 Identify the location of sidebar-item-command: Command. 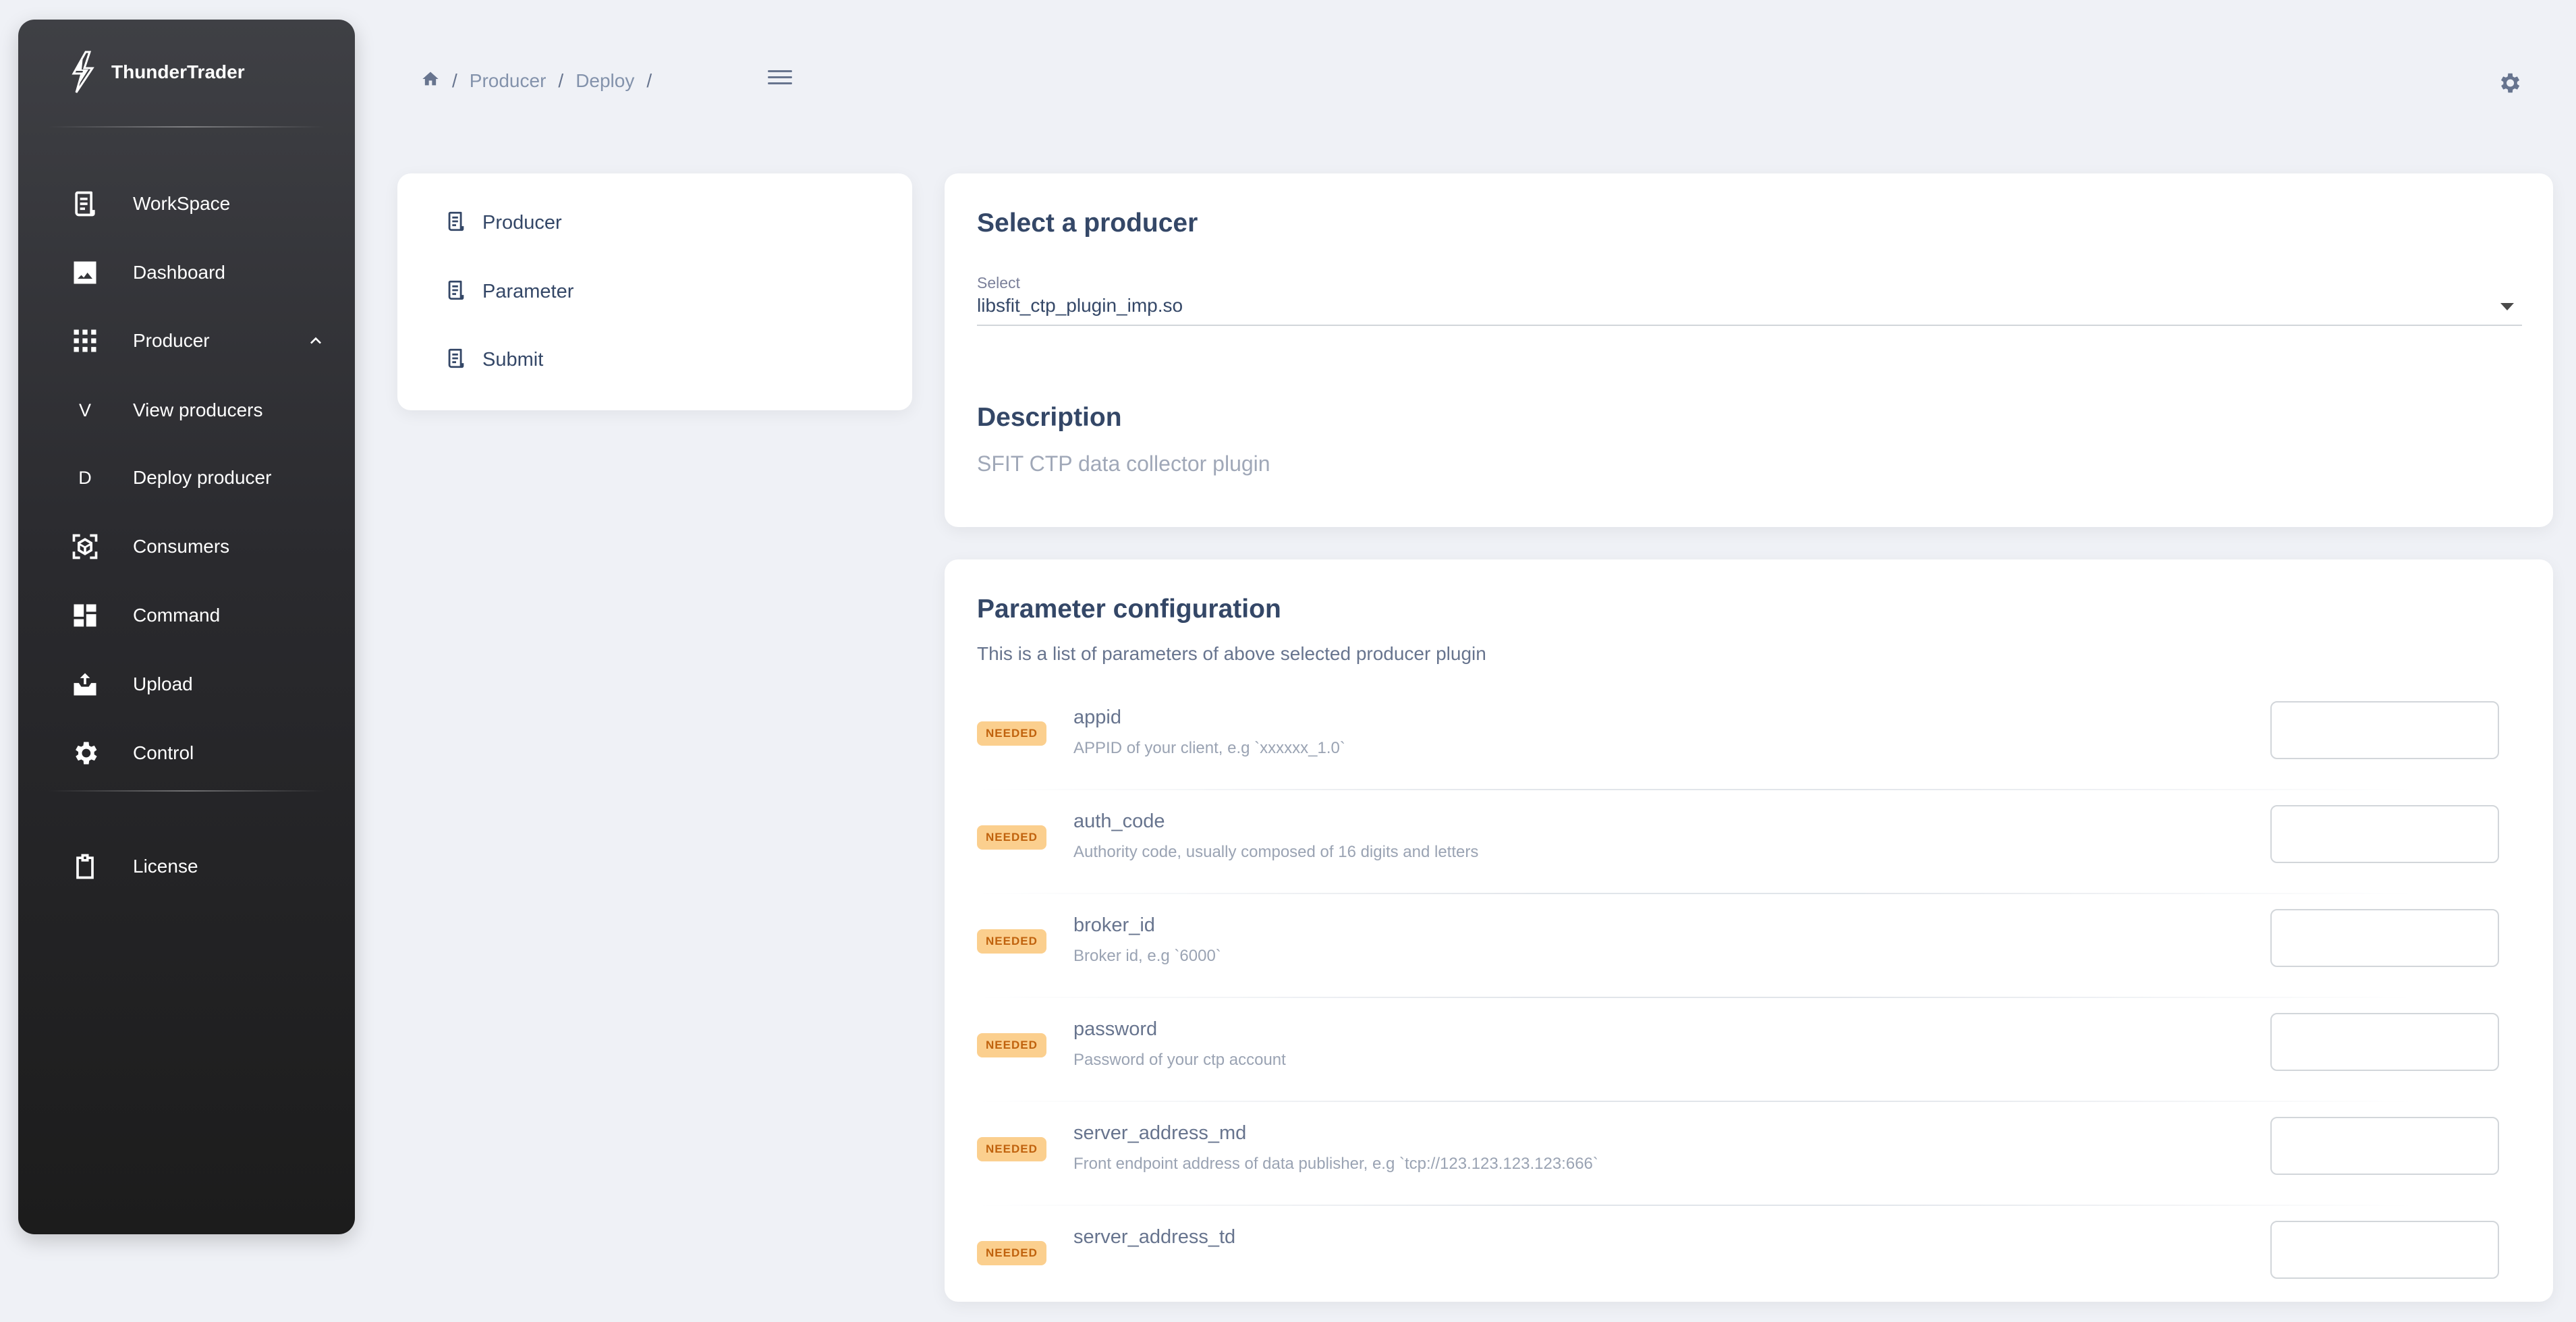
(202, 615).